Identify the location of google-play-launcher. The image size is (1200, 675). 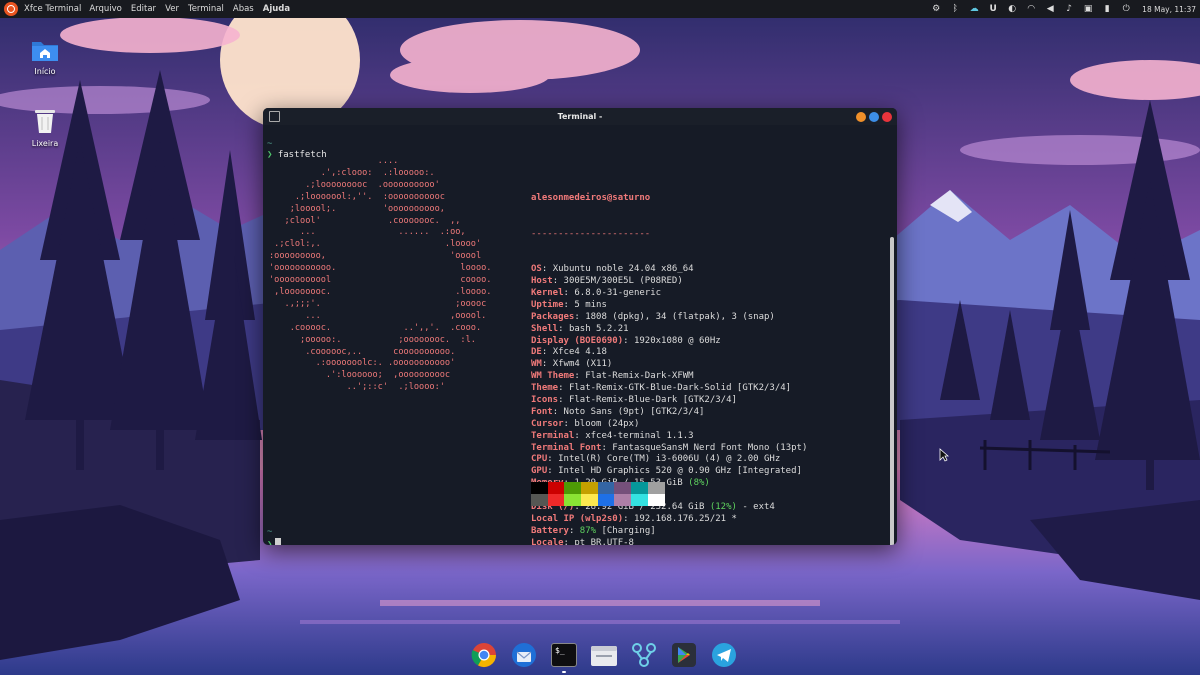
(684, 655).